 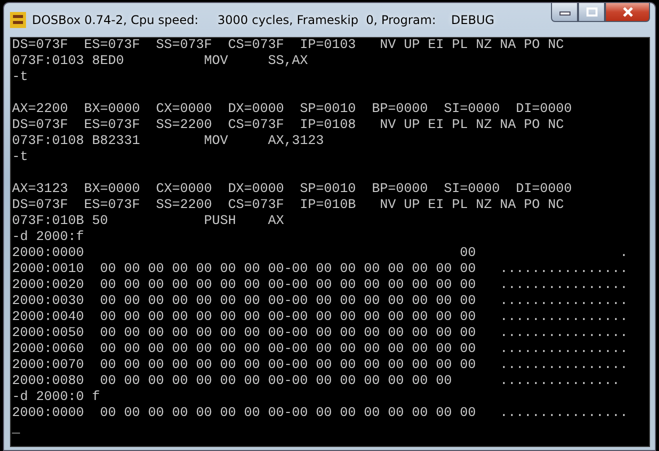 I want to click on close-button, so click(x=627, y=12).